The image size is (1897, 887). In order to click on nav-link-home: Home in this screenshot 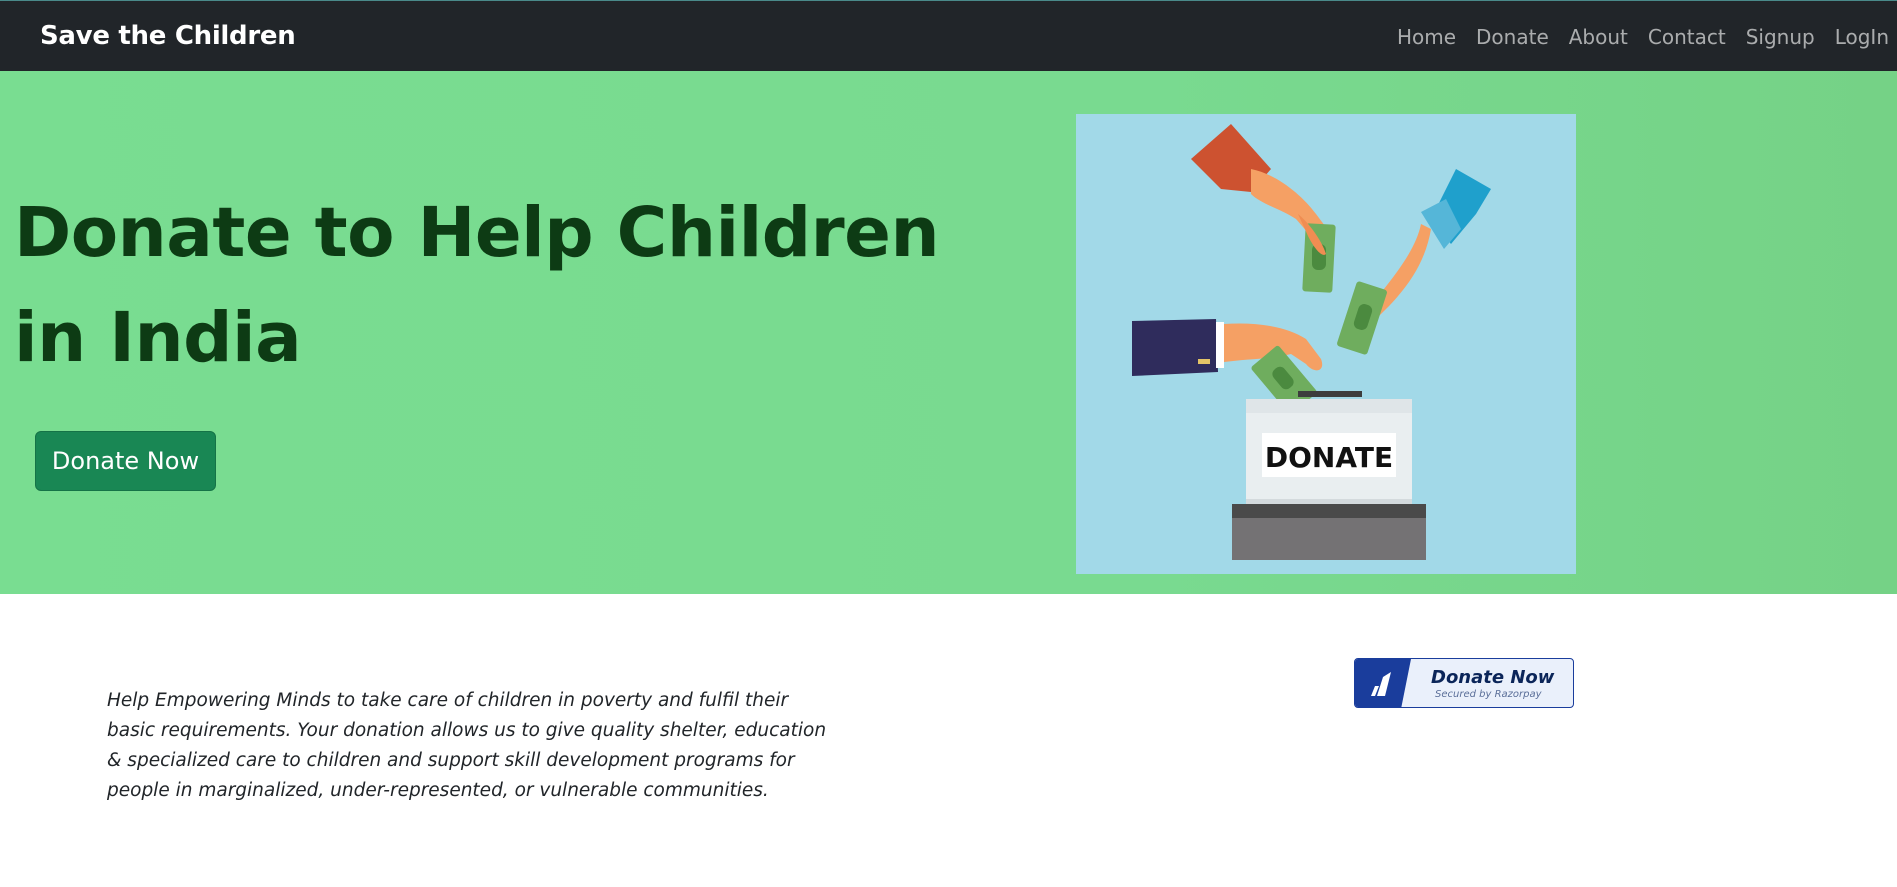, I will do `click(1426, 37)`.